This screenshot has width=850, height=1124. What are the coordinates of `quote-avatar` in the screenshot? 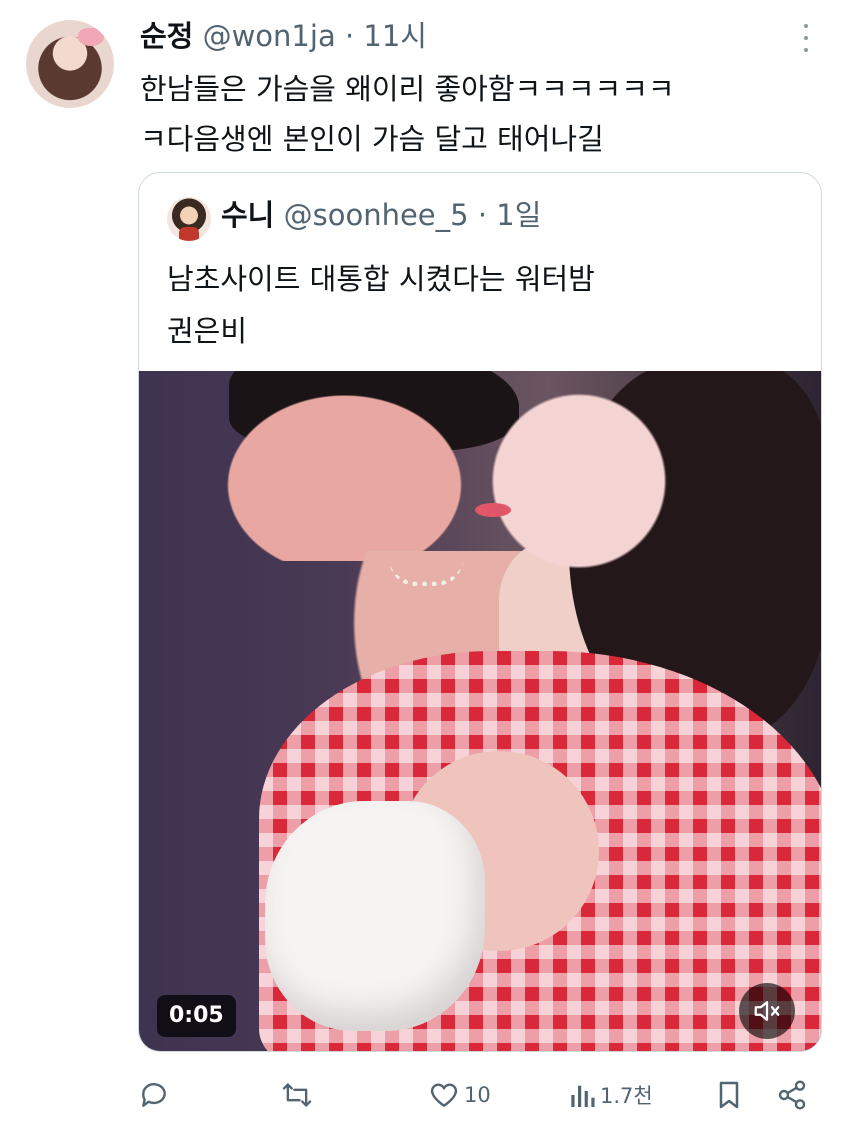 It's located at (189, 219).